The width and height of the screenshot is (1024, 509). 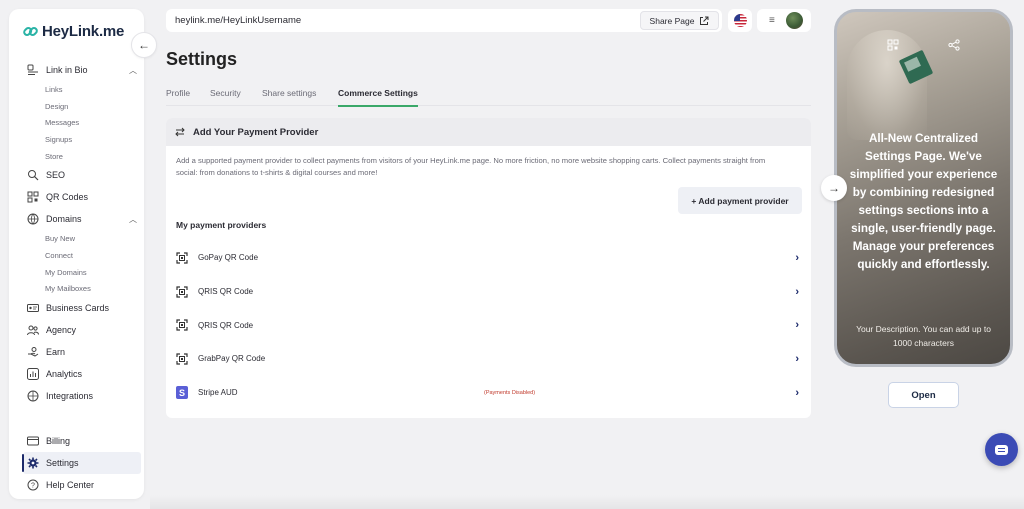 I want to click on sidebar-item-label: Analytics, so click(x=64, y=374).